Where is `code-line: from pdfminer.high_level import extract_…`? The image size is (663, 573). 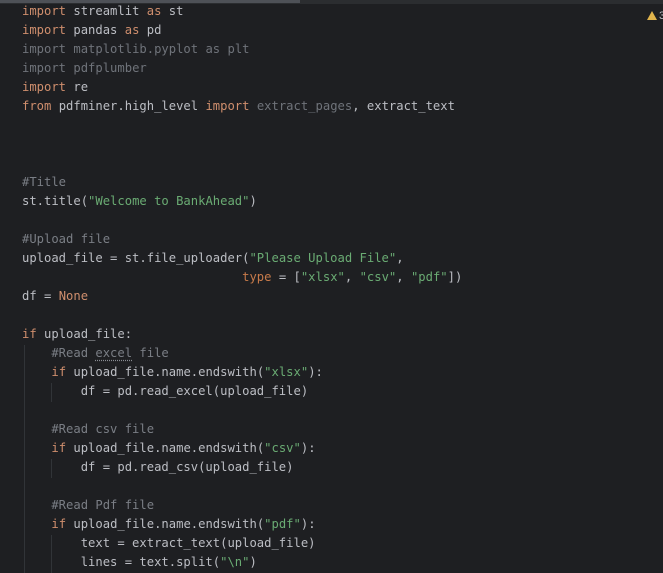
code-line: from pdfminer.high_level import extract_… is located at coordinates (238, 106).